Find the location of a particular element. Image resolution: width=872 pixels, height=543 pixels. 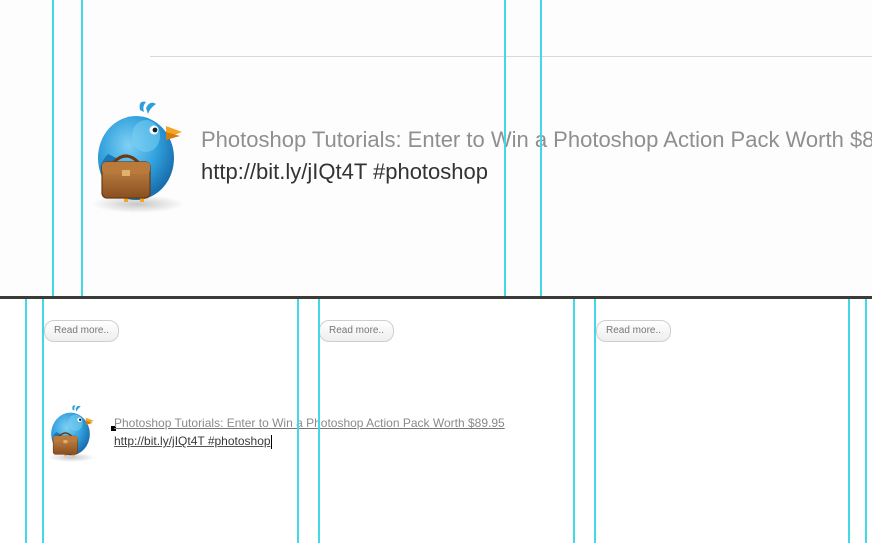

horizontal-rule is located at coordinates (511, 56).